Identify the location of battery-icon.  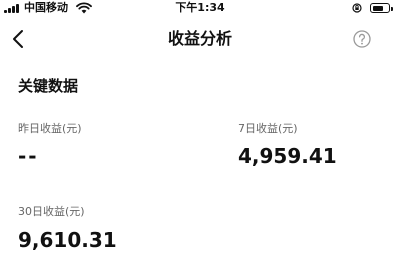
(381, 8).